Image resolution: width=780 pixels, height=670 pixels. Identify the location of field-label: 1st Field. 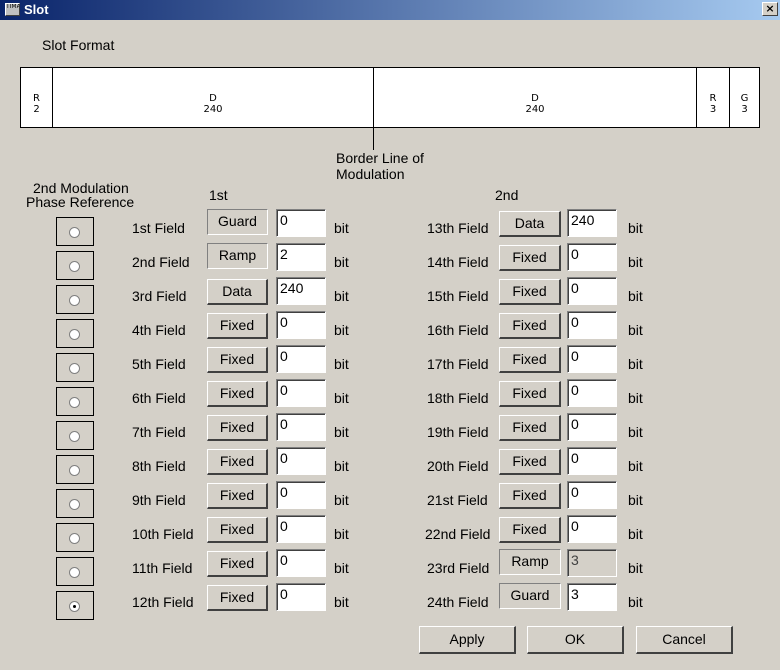
(158, 228).